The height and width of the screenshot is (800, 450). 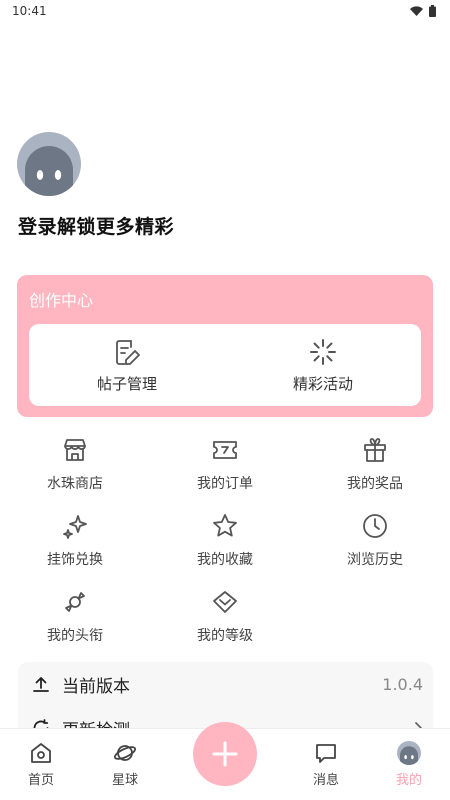 I want to click on default-avatar-icon, so click(x=49, y=164).